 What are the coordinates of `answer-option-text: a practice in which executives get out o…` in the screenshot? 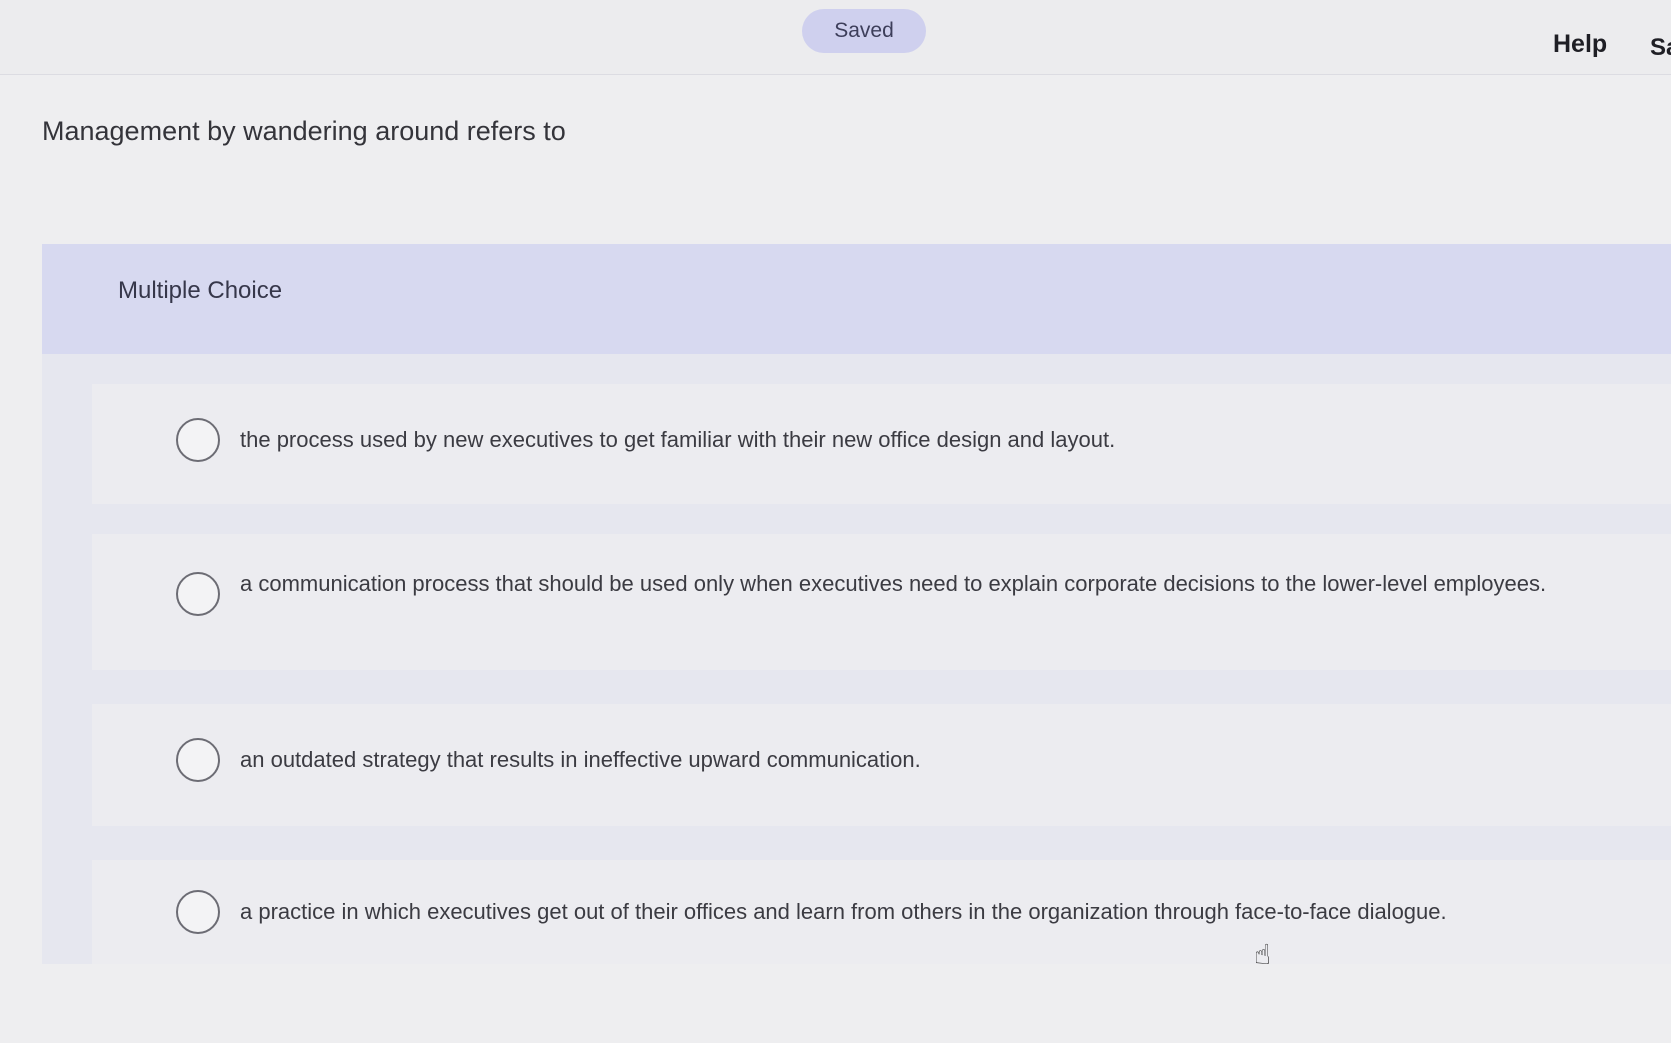 It's located at (910, 911).